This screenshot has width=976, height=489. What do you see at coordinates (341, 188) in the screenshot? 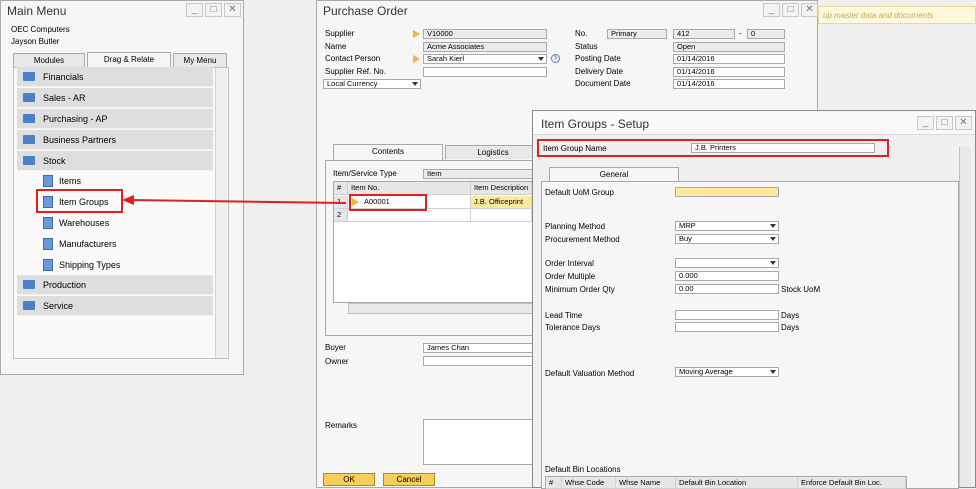
I see `grid-header-num: #` at bounding box center [341, 188].